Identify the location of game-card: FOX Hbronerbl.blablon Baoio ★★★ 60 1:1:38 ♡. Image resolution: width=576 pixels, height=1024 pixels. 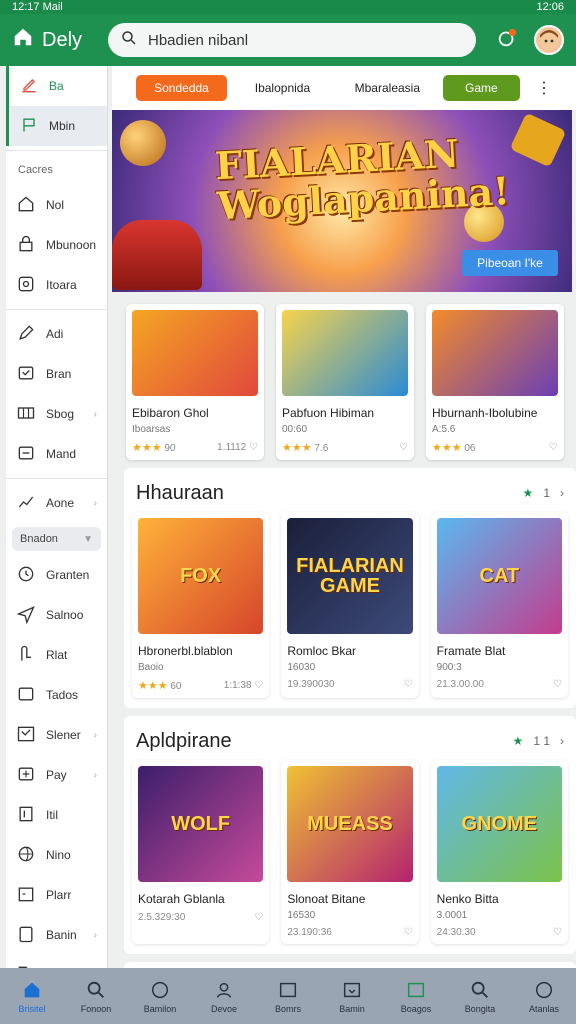
(201, 605).